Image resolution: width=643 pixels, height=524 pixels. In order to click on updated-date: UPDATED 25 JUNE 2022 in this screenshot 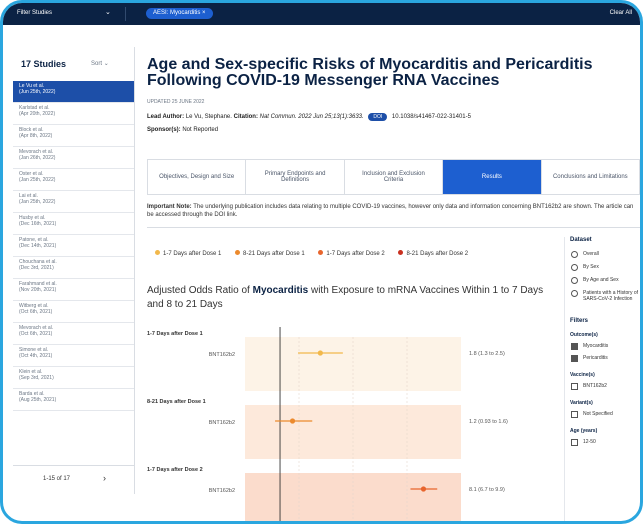, I will do `click(176, 102)`.